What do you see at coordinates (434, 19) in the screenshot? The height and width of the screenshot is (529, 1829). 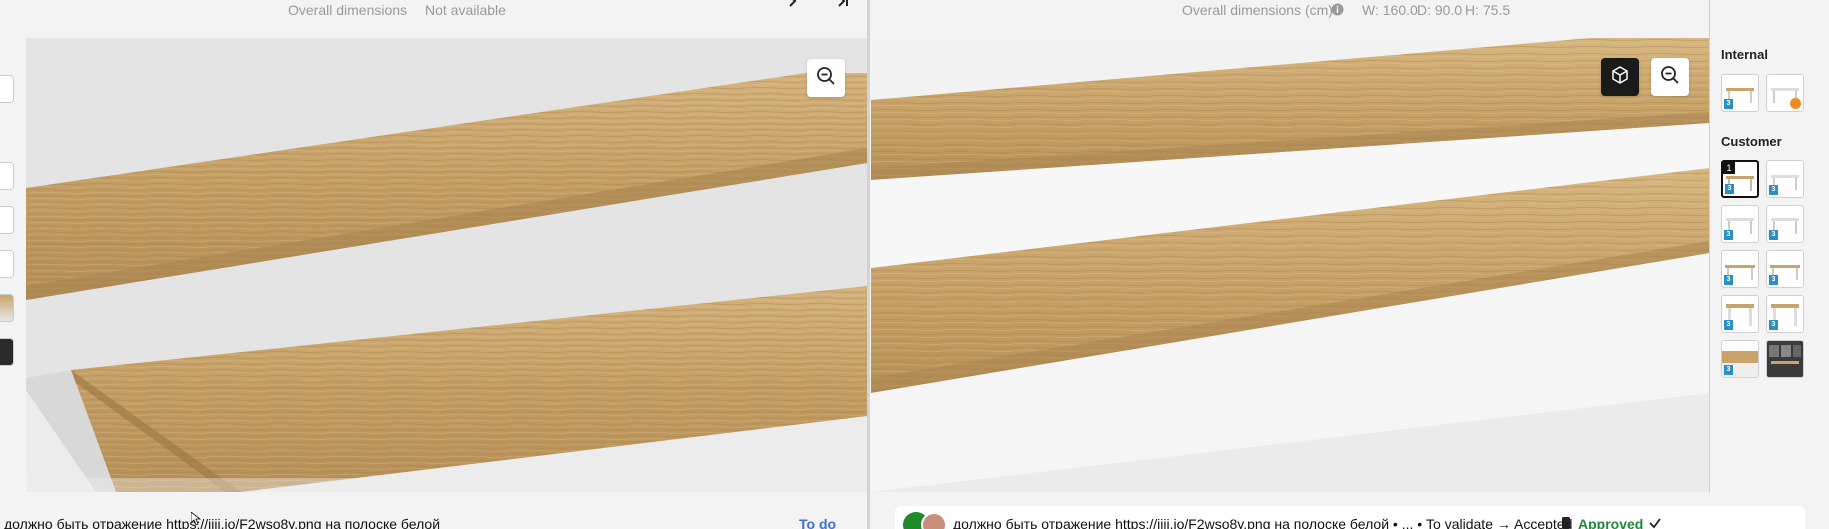 I see `left-dimensions-bar: Overall dimensions Not available` at bounding box center [434, 19].